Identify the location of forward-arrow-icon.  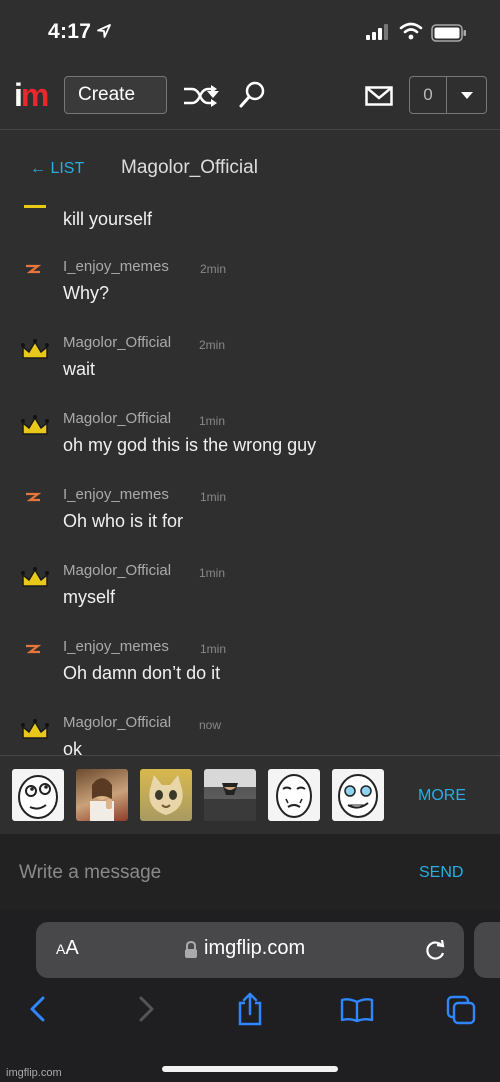
(146, 1011).